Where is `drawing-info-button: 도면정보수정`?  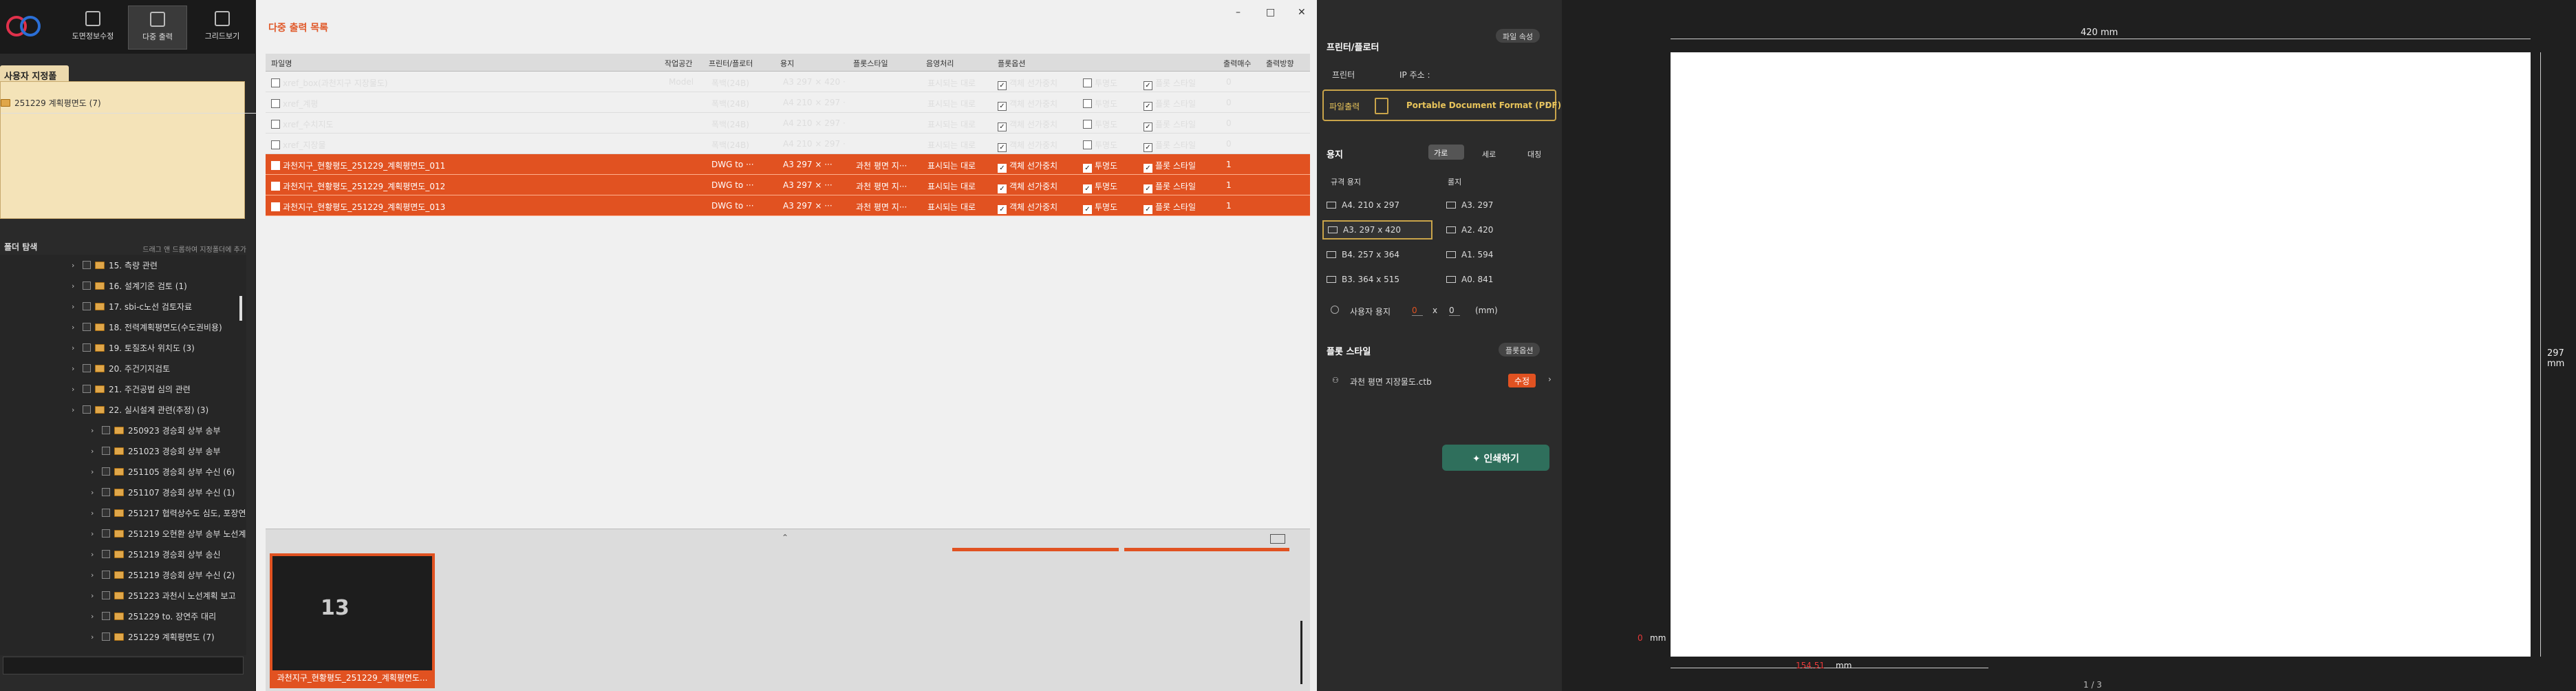
drawing-info-button: 도면정보수정 is located at coordinates (93, 28).